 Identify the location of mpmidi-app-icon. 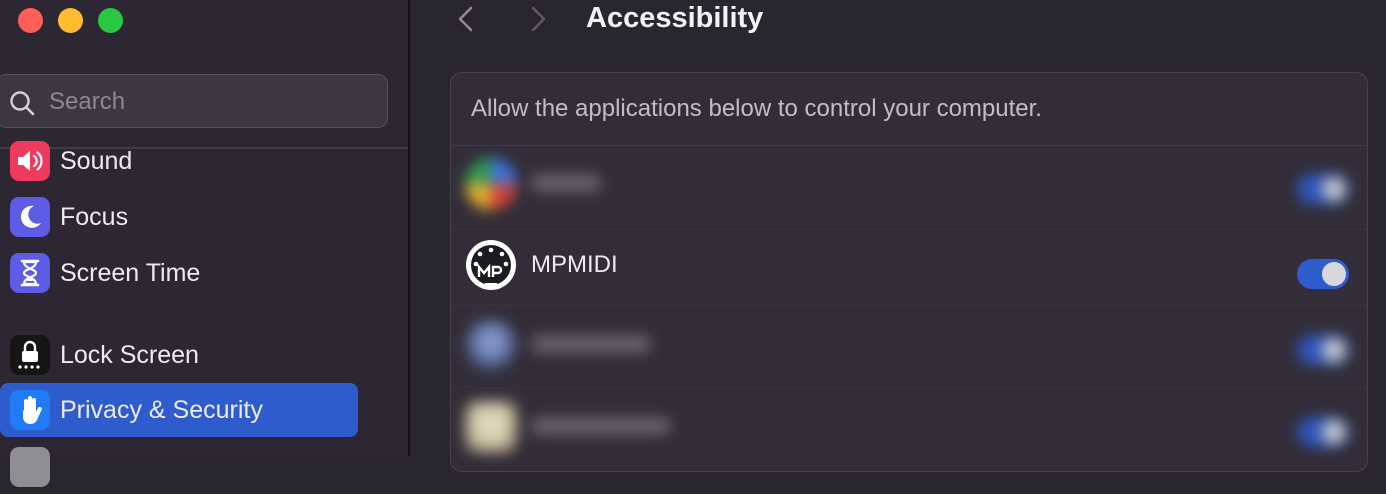
(491, 265).